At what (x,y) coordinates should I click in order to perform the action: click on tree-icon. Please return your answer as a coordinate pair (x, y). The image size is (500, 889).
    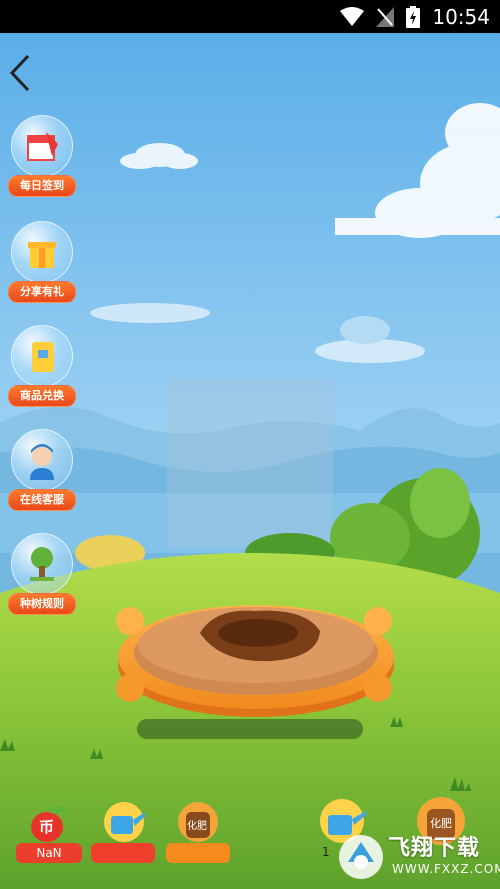
    Looking at the image, I should click on (42, 564).